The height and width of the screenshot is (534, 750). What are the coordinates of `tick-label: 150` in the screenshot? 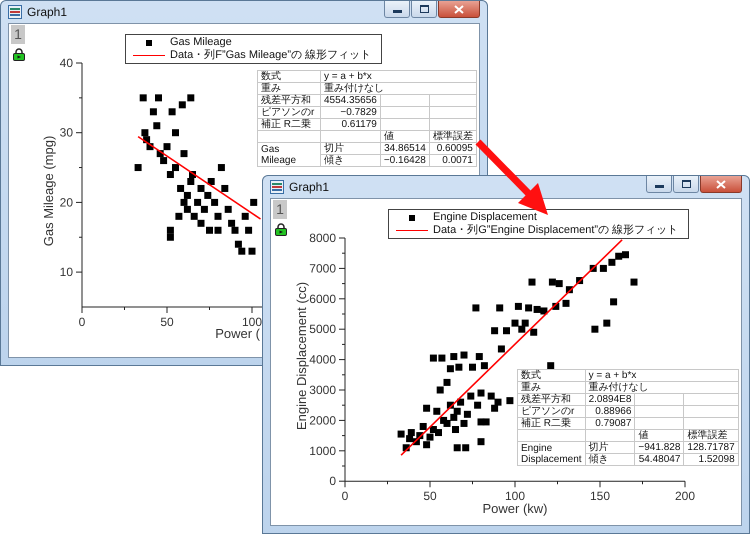 It's located at (600, 496).